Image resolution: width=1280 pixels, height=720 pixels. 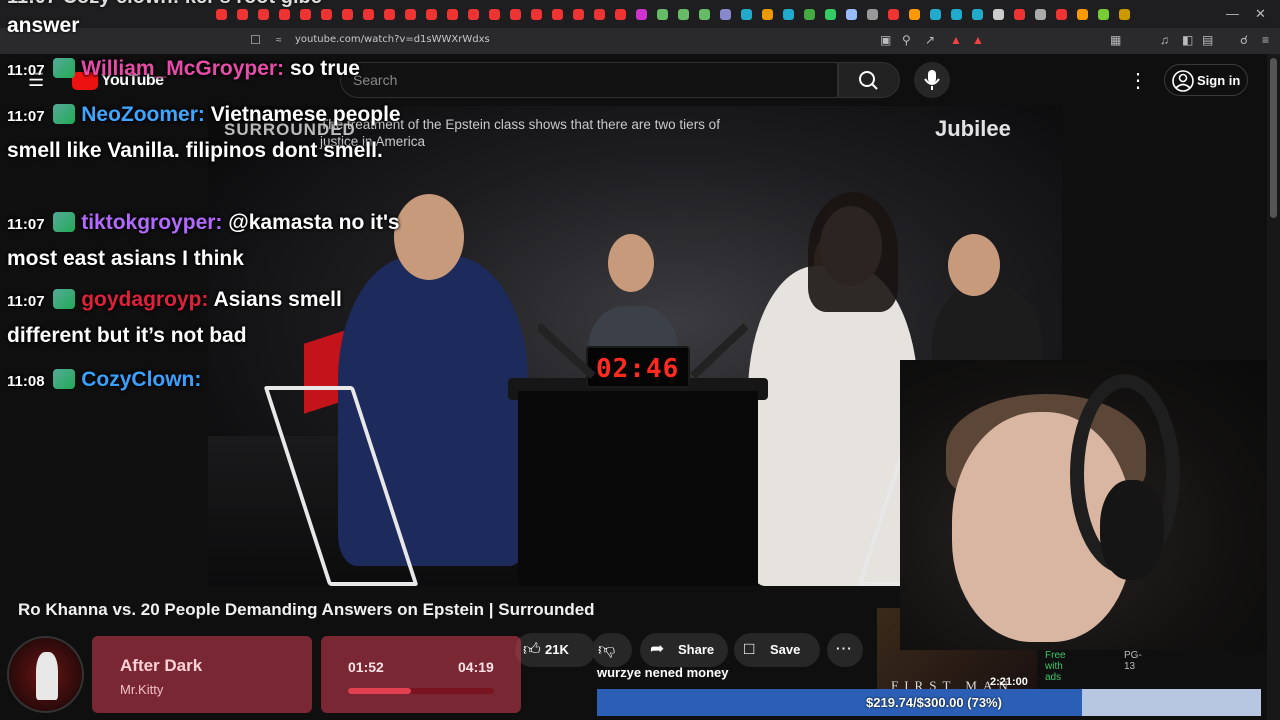 I want to click on track-title: After Dark, so click(x=161, y=665).